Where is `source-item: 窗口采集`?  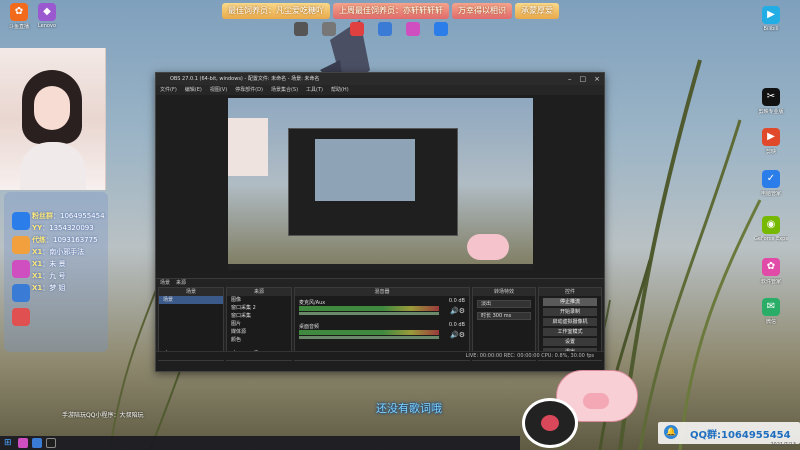 source-item: 窗口采集 is located at coordinates (259, 316).